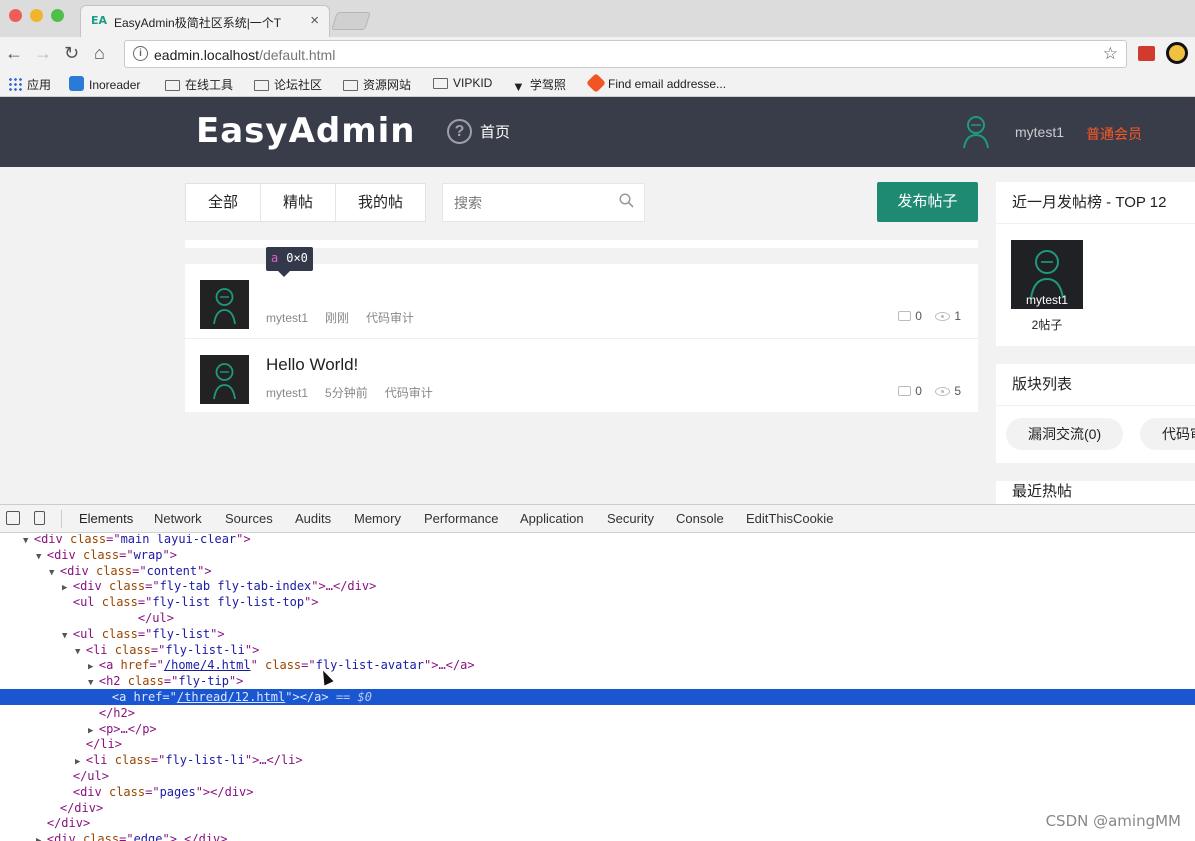 The image size is (1195, 841). What do you see at coordinates (1167, 434) in the screenshot?
I see `forum-tag: 代码审` at bounding box center [1167, 434].